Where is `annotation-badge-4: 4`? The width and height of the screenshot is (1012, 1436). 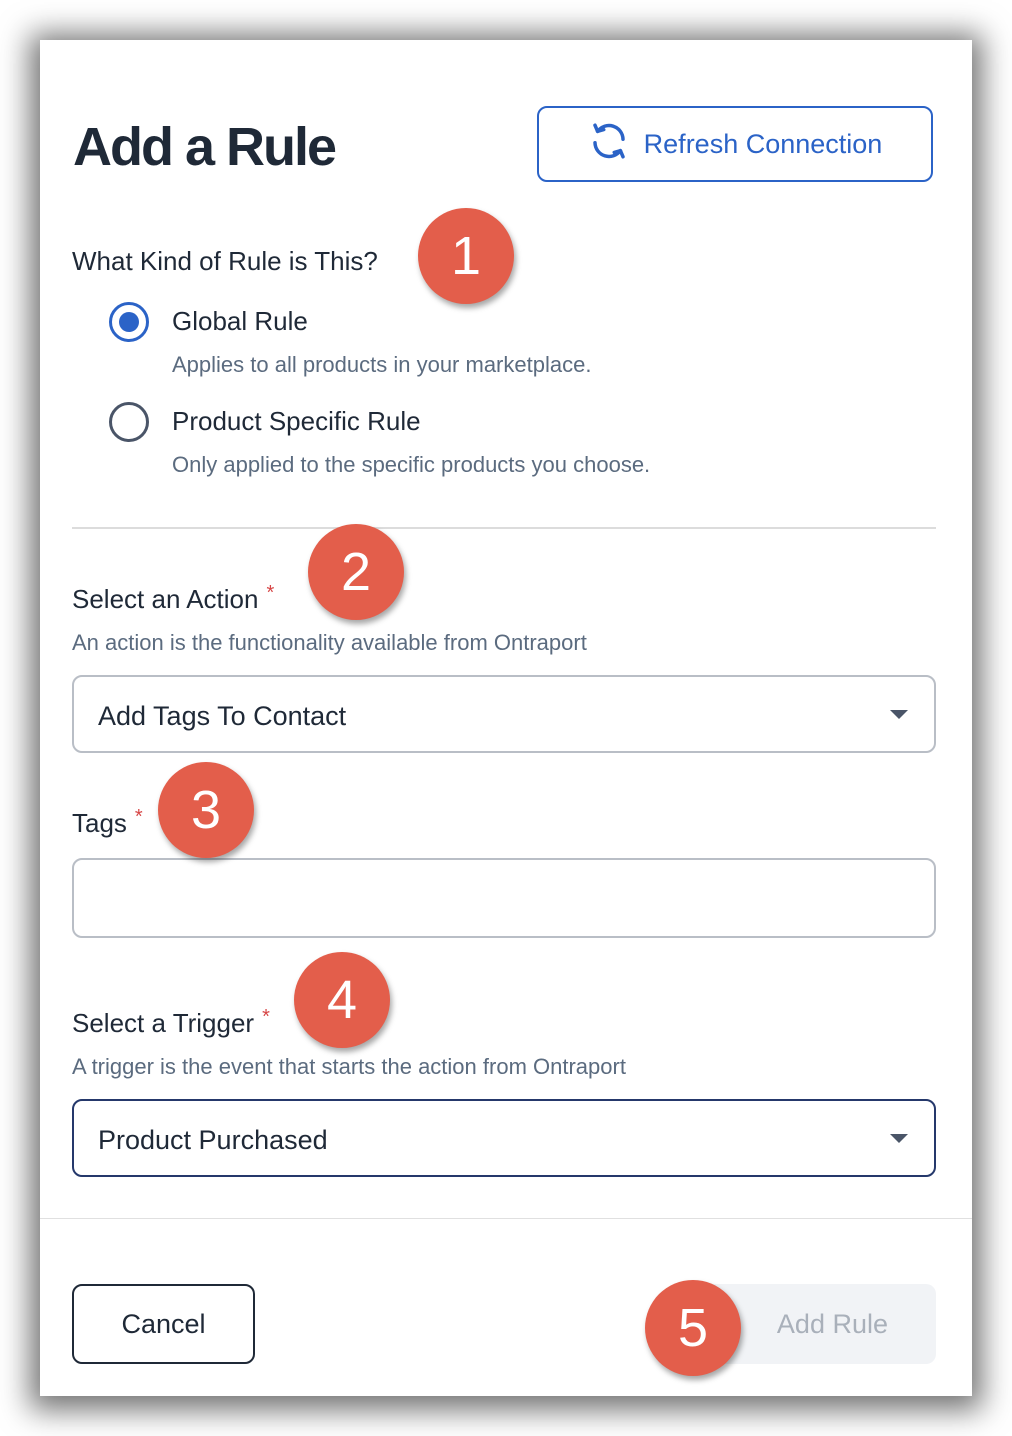
annotation-badge-4: 4 is located at coordinates (342, 1000).